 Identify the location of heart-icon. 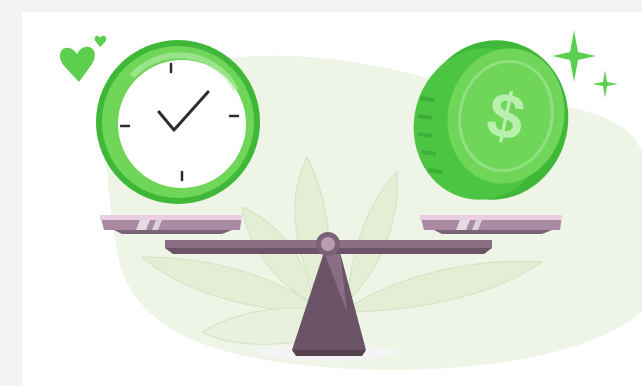
(77, 64).